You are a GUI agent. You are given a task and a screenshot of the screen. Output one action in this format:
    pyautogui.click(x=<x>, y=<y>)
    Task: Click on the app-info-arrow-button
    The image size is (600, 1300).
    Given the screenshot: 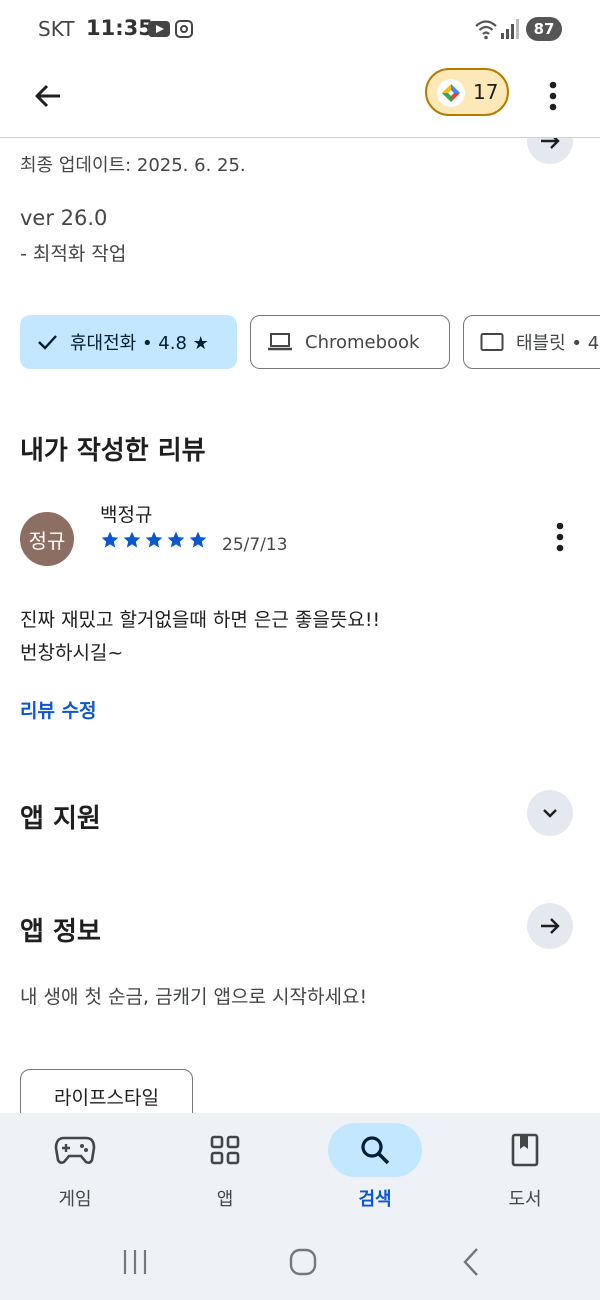 What is the action you would take?
    pyautogui.click(x=550, y=926)
    